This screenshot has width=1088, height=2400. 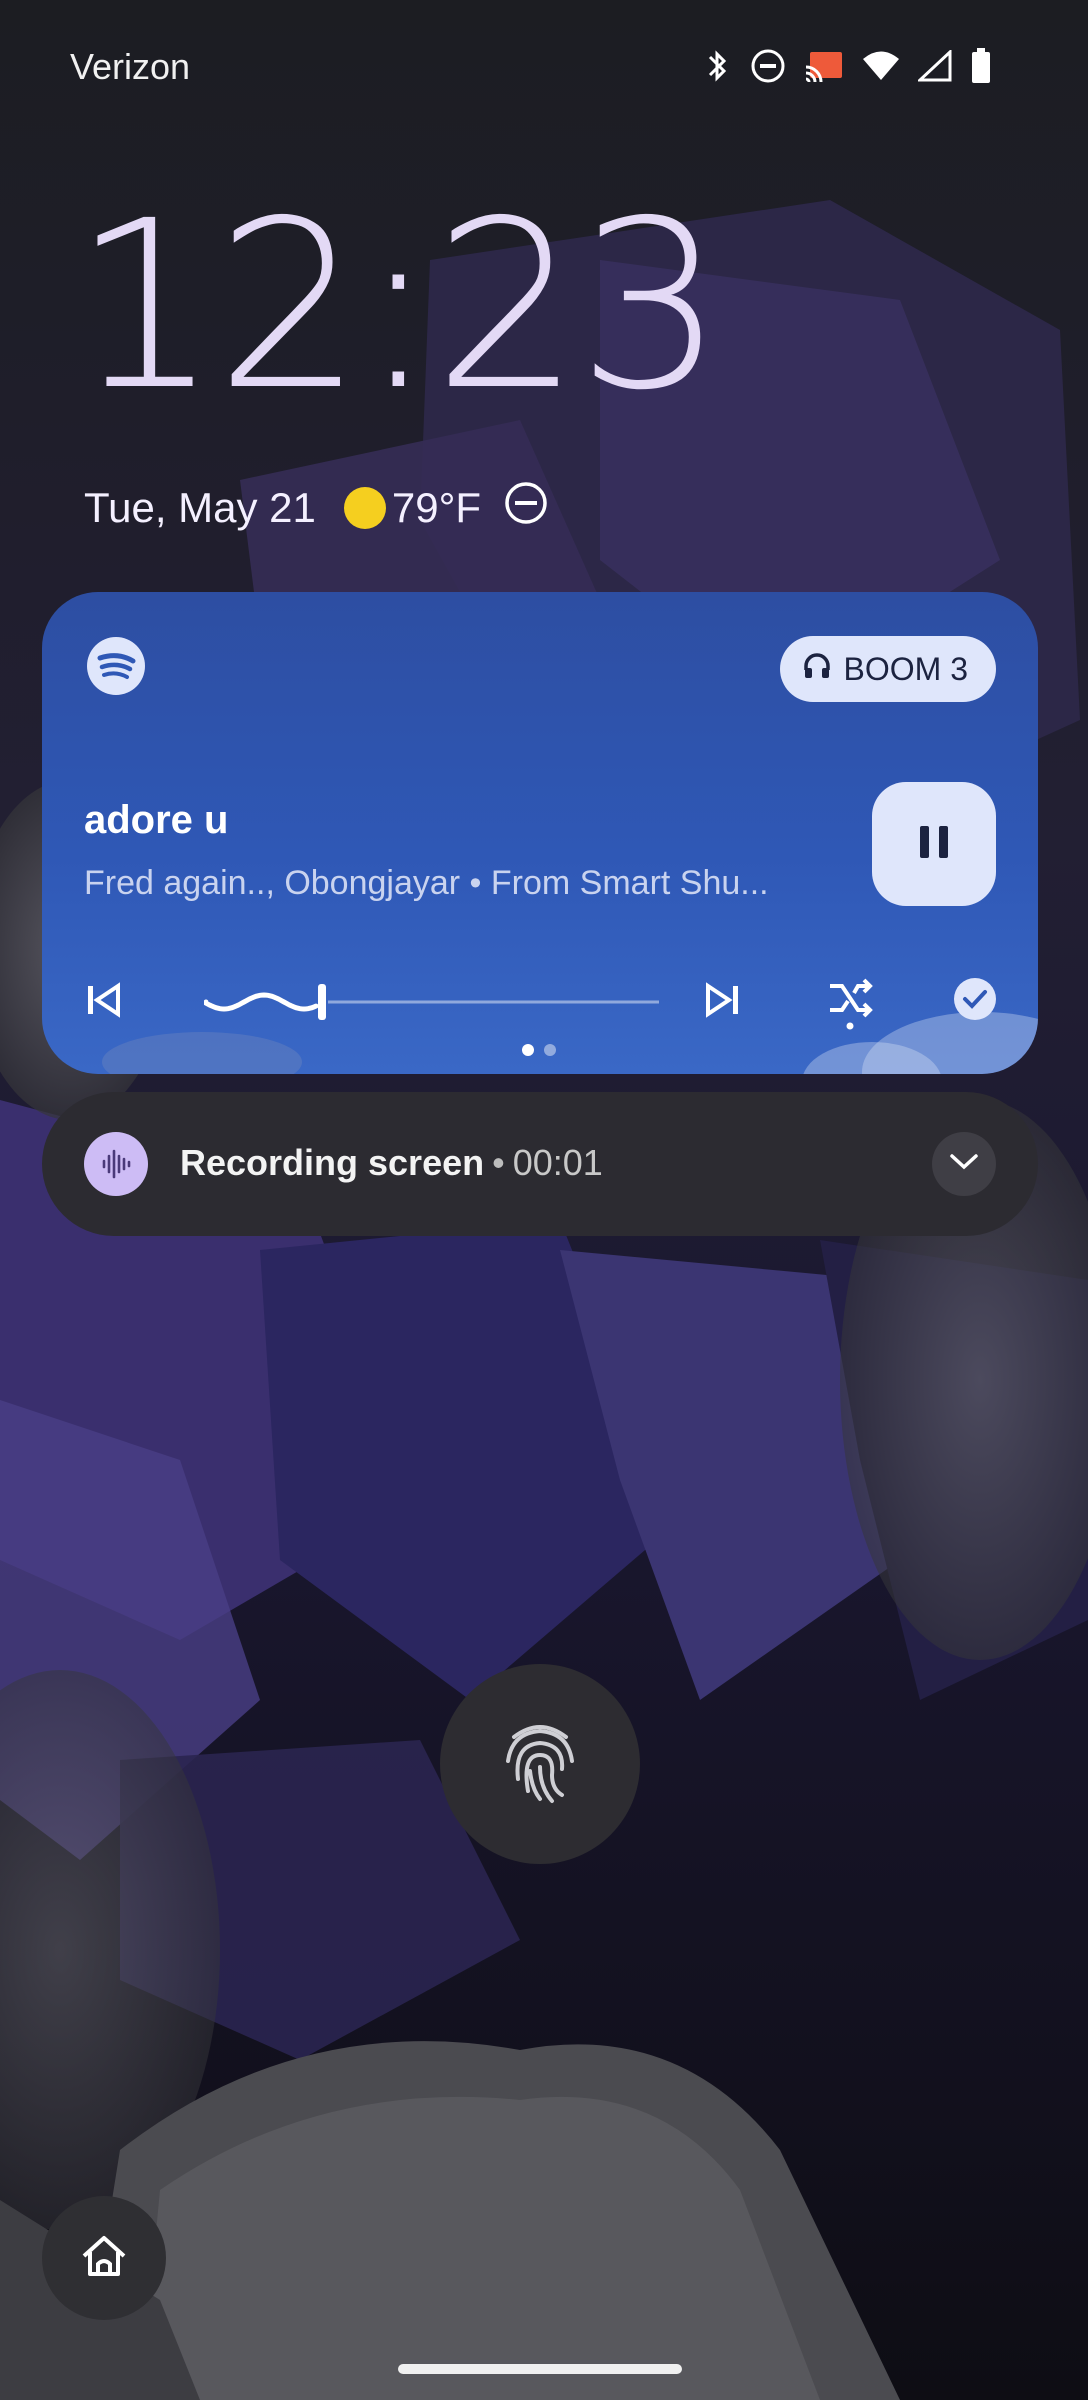 What do you see at coordinates (975, 1001) in the screenshot?
I see `save-to-library-button` at bounding box center [975, 1001].